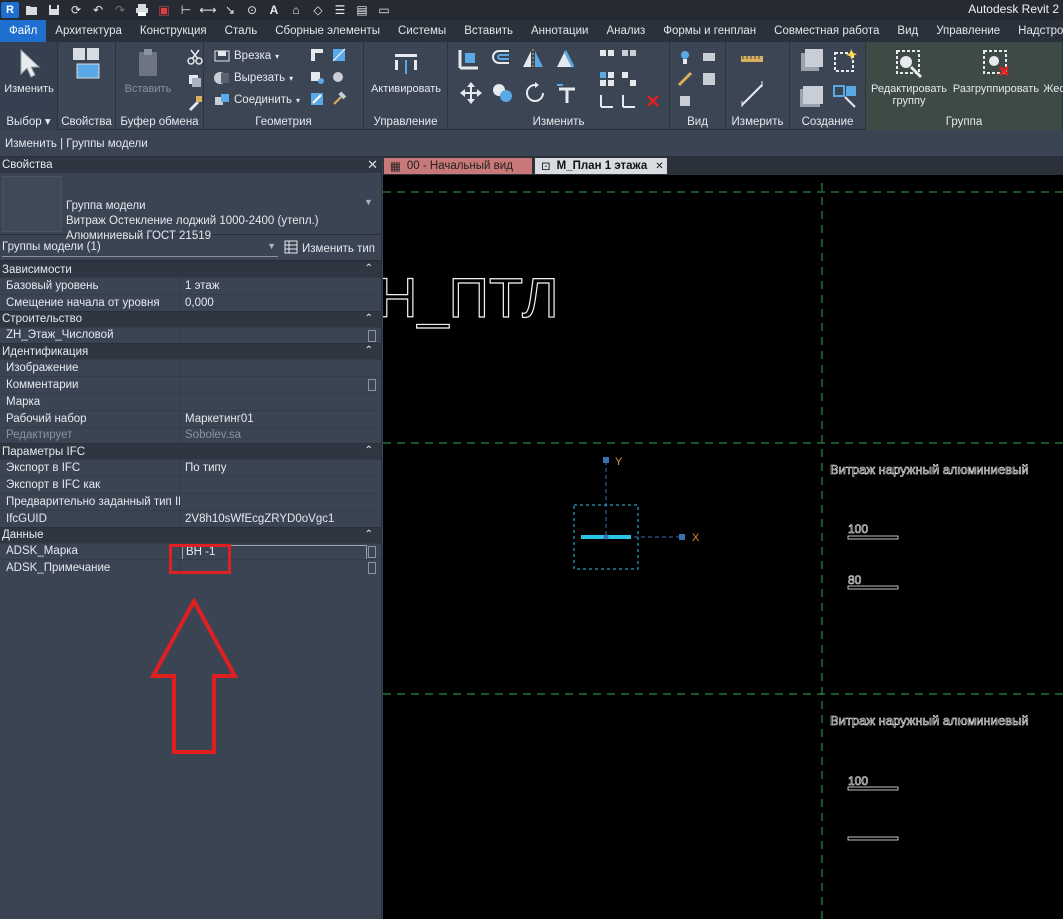  Describe the element at coordinates (488, 31) in the screenshot. I see `tab-insert: Вставить` at that location.